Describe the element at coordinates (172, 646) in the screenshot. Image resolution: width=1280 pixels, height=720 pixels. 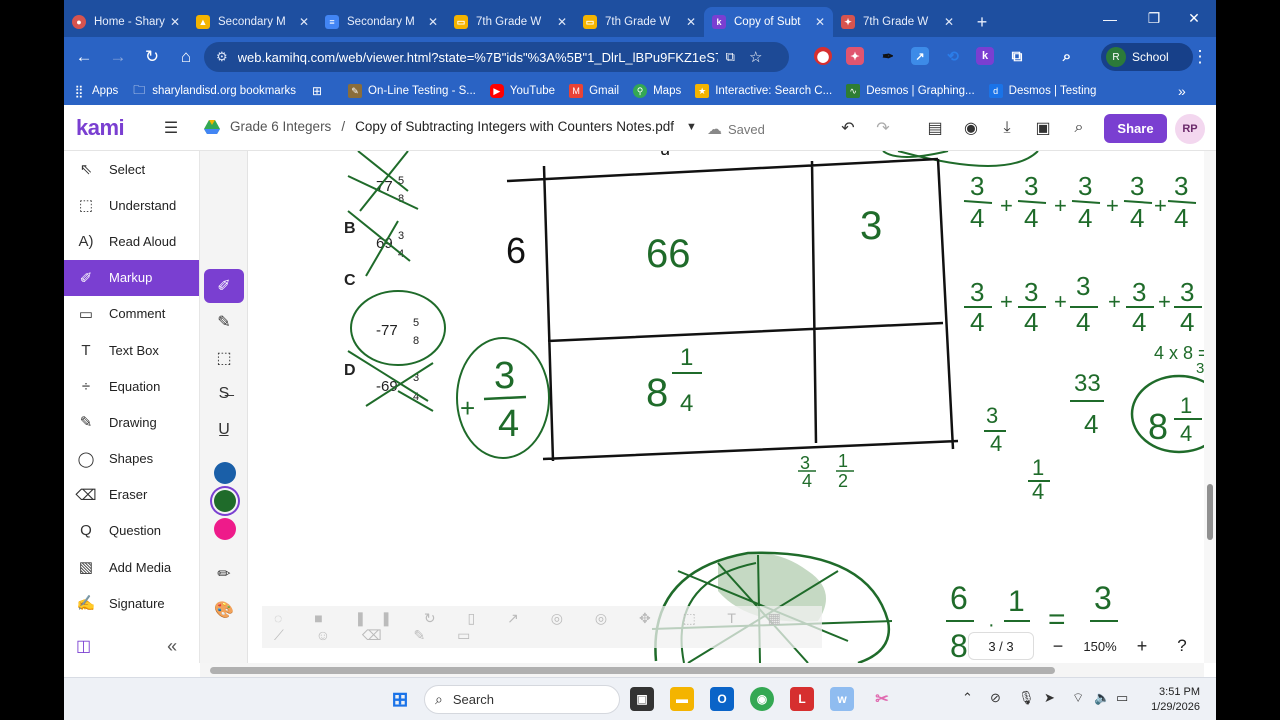
I see `collapse-sidebar-icon: «` at that location.